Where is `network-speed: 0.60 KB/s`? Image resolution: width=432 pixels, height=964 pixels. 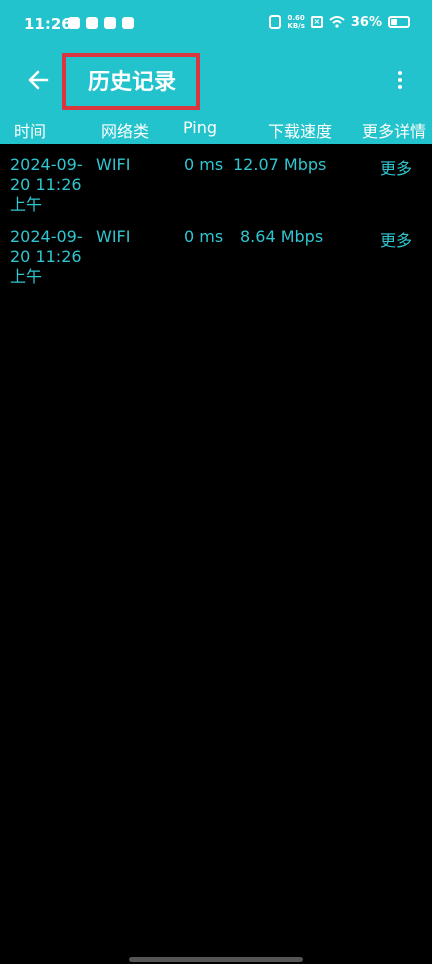 network-speed: 0.60 KB/s is located at coordinates (295, 22).